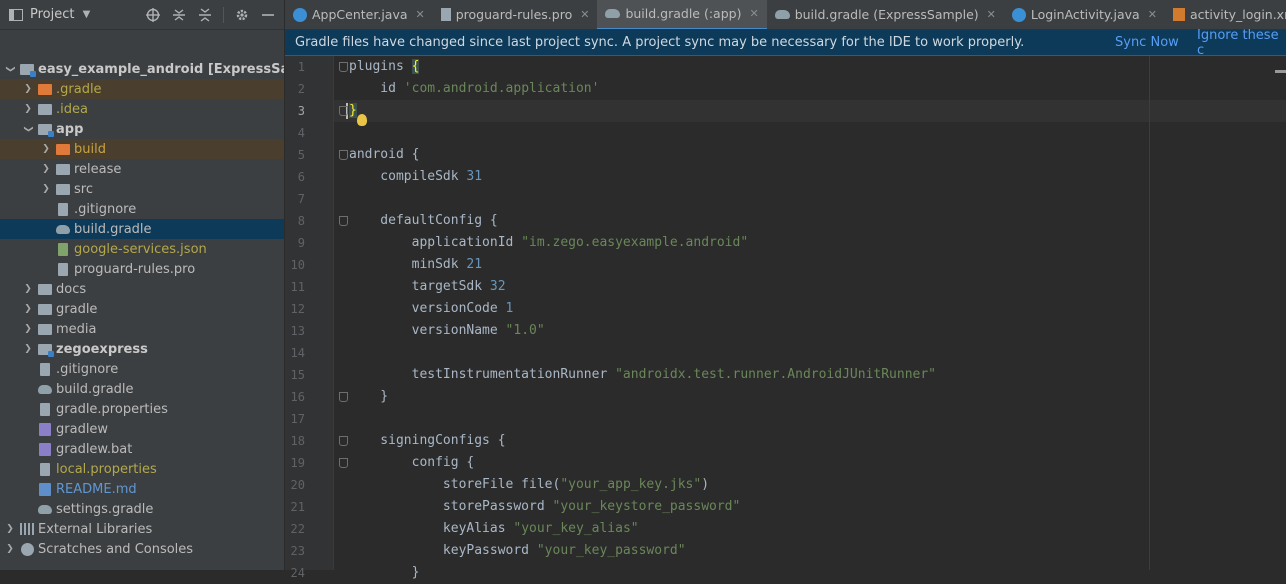  Describe the element at coordinates (359, 14) in the screenshot. I see `editor-tab: AppCenter.java ✕` at that location.